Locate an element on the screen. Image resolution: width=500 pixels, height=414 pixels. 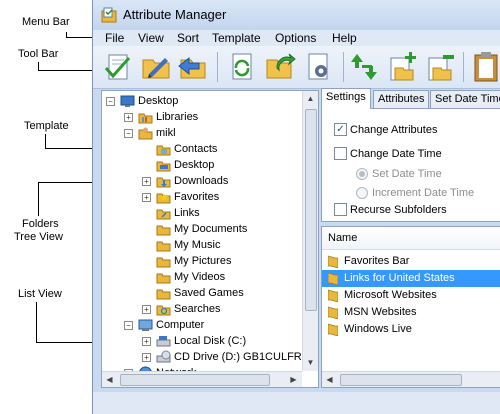
list-item: Favorites Bar is located at coordinates (411, 261).